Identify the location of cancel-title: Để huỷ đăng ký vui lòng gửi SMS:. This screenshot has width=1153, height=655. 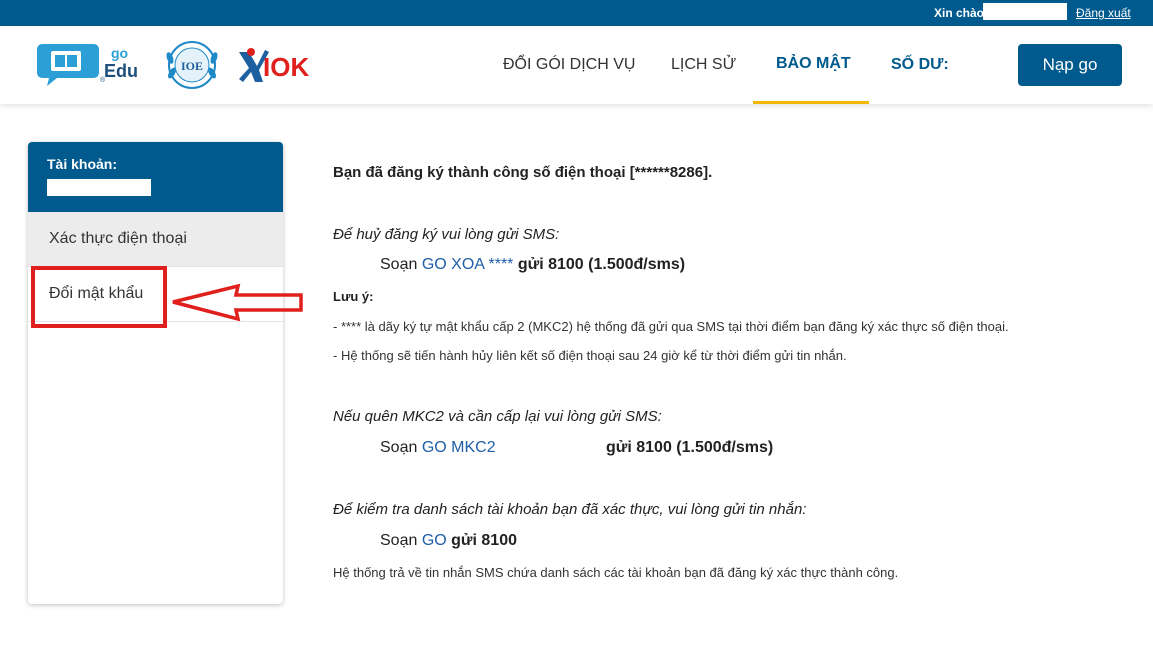
(446, 234).